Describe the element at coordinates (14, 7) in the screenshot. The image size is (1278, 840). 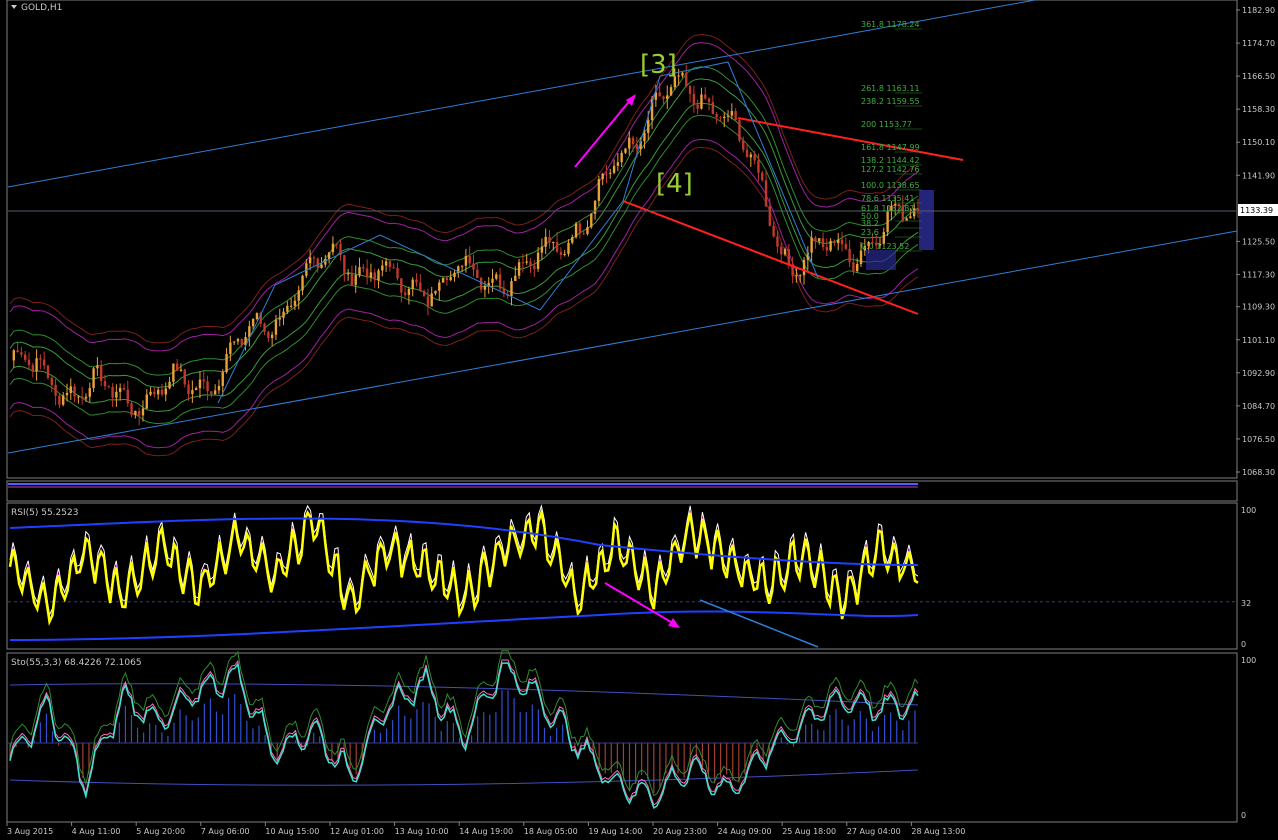
I see `chevron-down-icon` at that location.